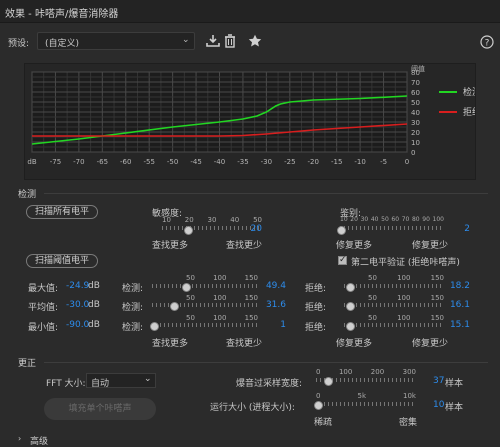  What do you see at coordinates (458, 286) in the screenshot?
I see `max-reject-value: 18.2` at bounding box center [458, 286].